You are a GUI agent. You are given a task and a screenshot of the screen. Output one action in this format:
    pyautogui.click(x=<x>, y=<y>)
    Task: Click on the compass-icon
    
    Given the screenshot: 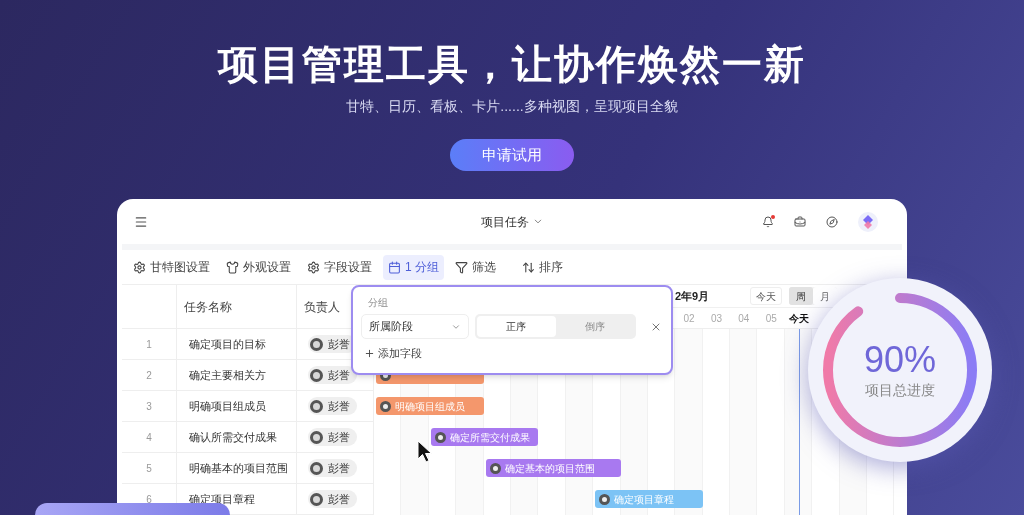 What is the action you would take?
    pyautogui.click(x=832, y=221)
    